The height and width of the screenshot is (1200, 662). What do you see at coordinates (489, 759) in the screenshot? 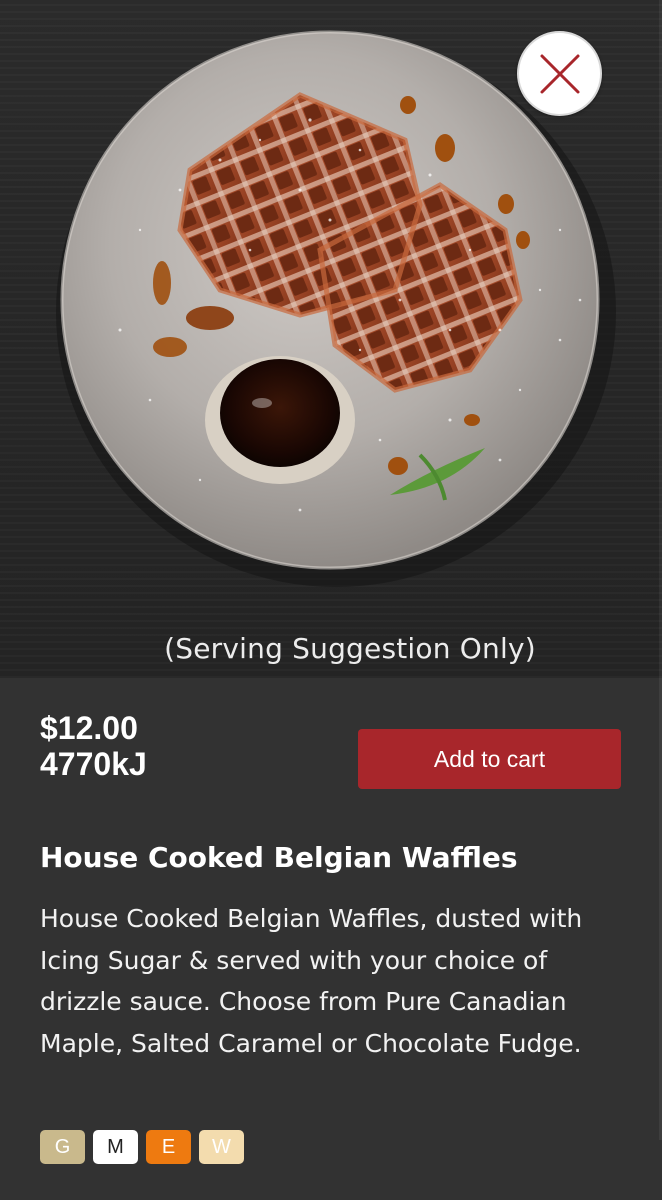
I see `add-to-cart-button: Add to cart` at bounding box center [489, 759].